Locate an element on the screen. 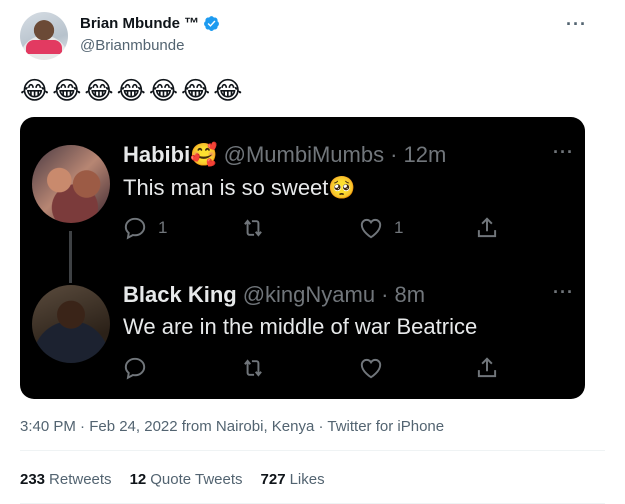 The image size is (625, 504). embedded-name: Black King is located at coordinates (180, 294).